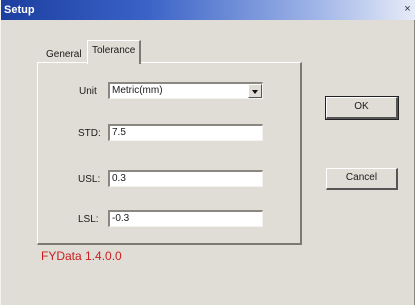  What do you see at coordinates (255, 91) in the screenshot?
I see `chevron-down-icon` at bounding box center [255, 91].